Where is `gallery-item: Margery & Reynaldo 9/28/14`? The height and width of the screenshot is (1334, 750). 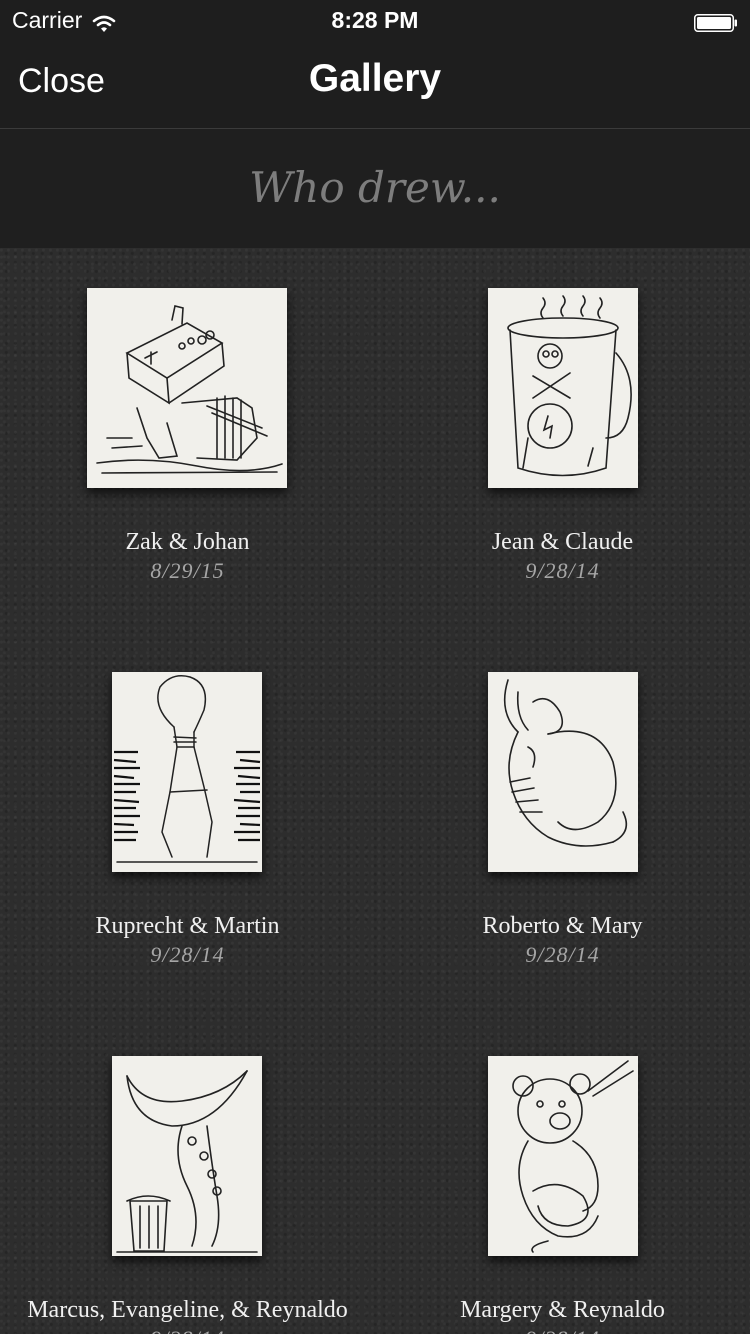 gallery-item: Margery & Reynaldo 9/28/14 is located at coordinates (562, 1175).